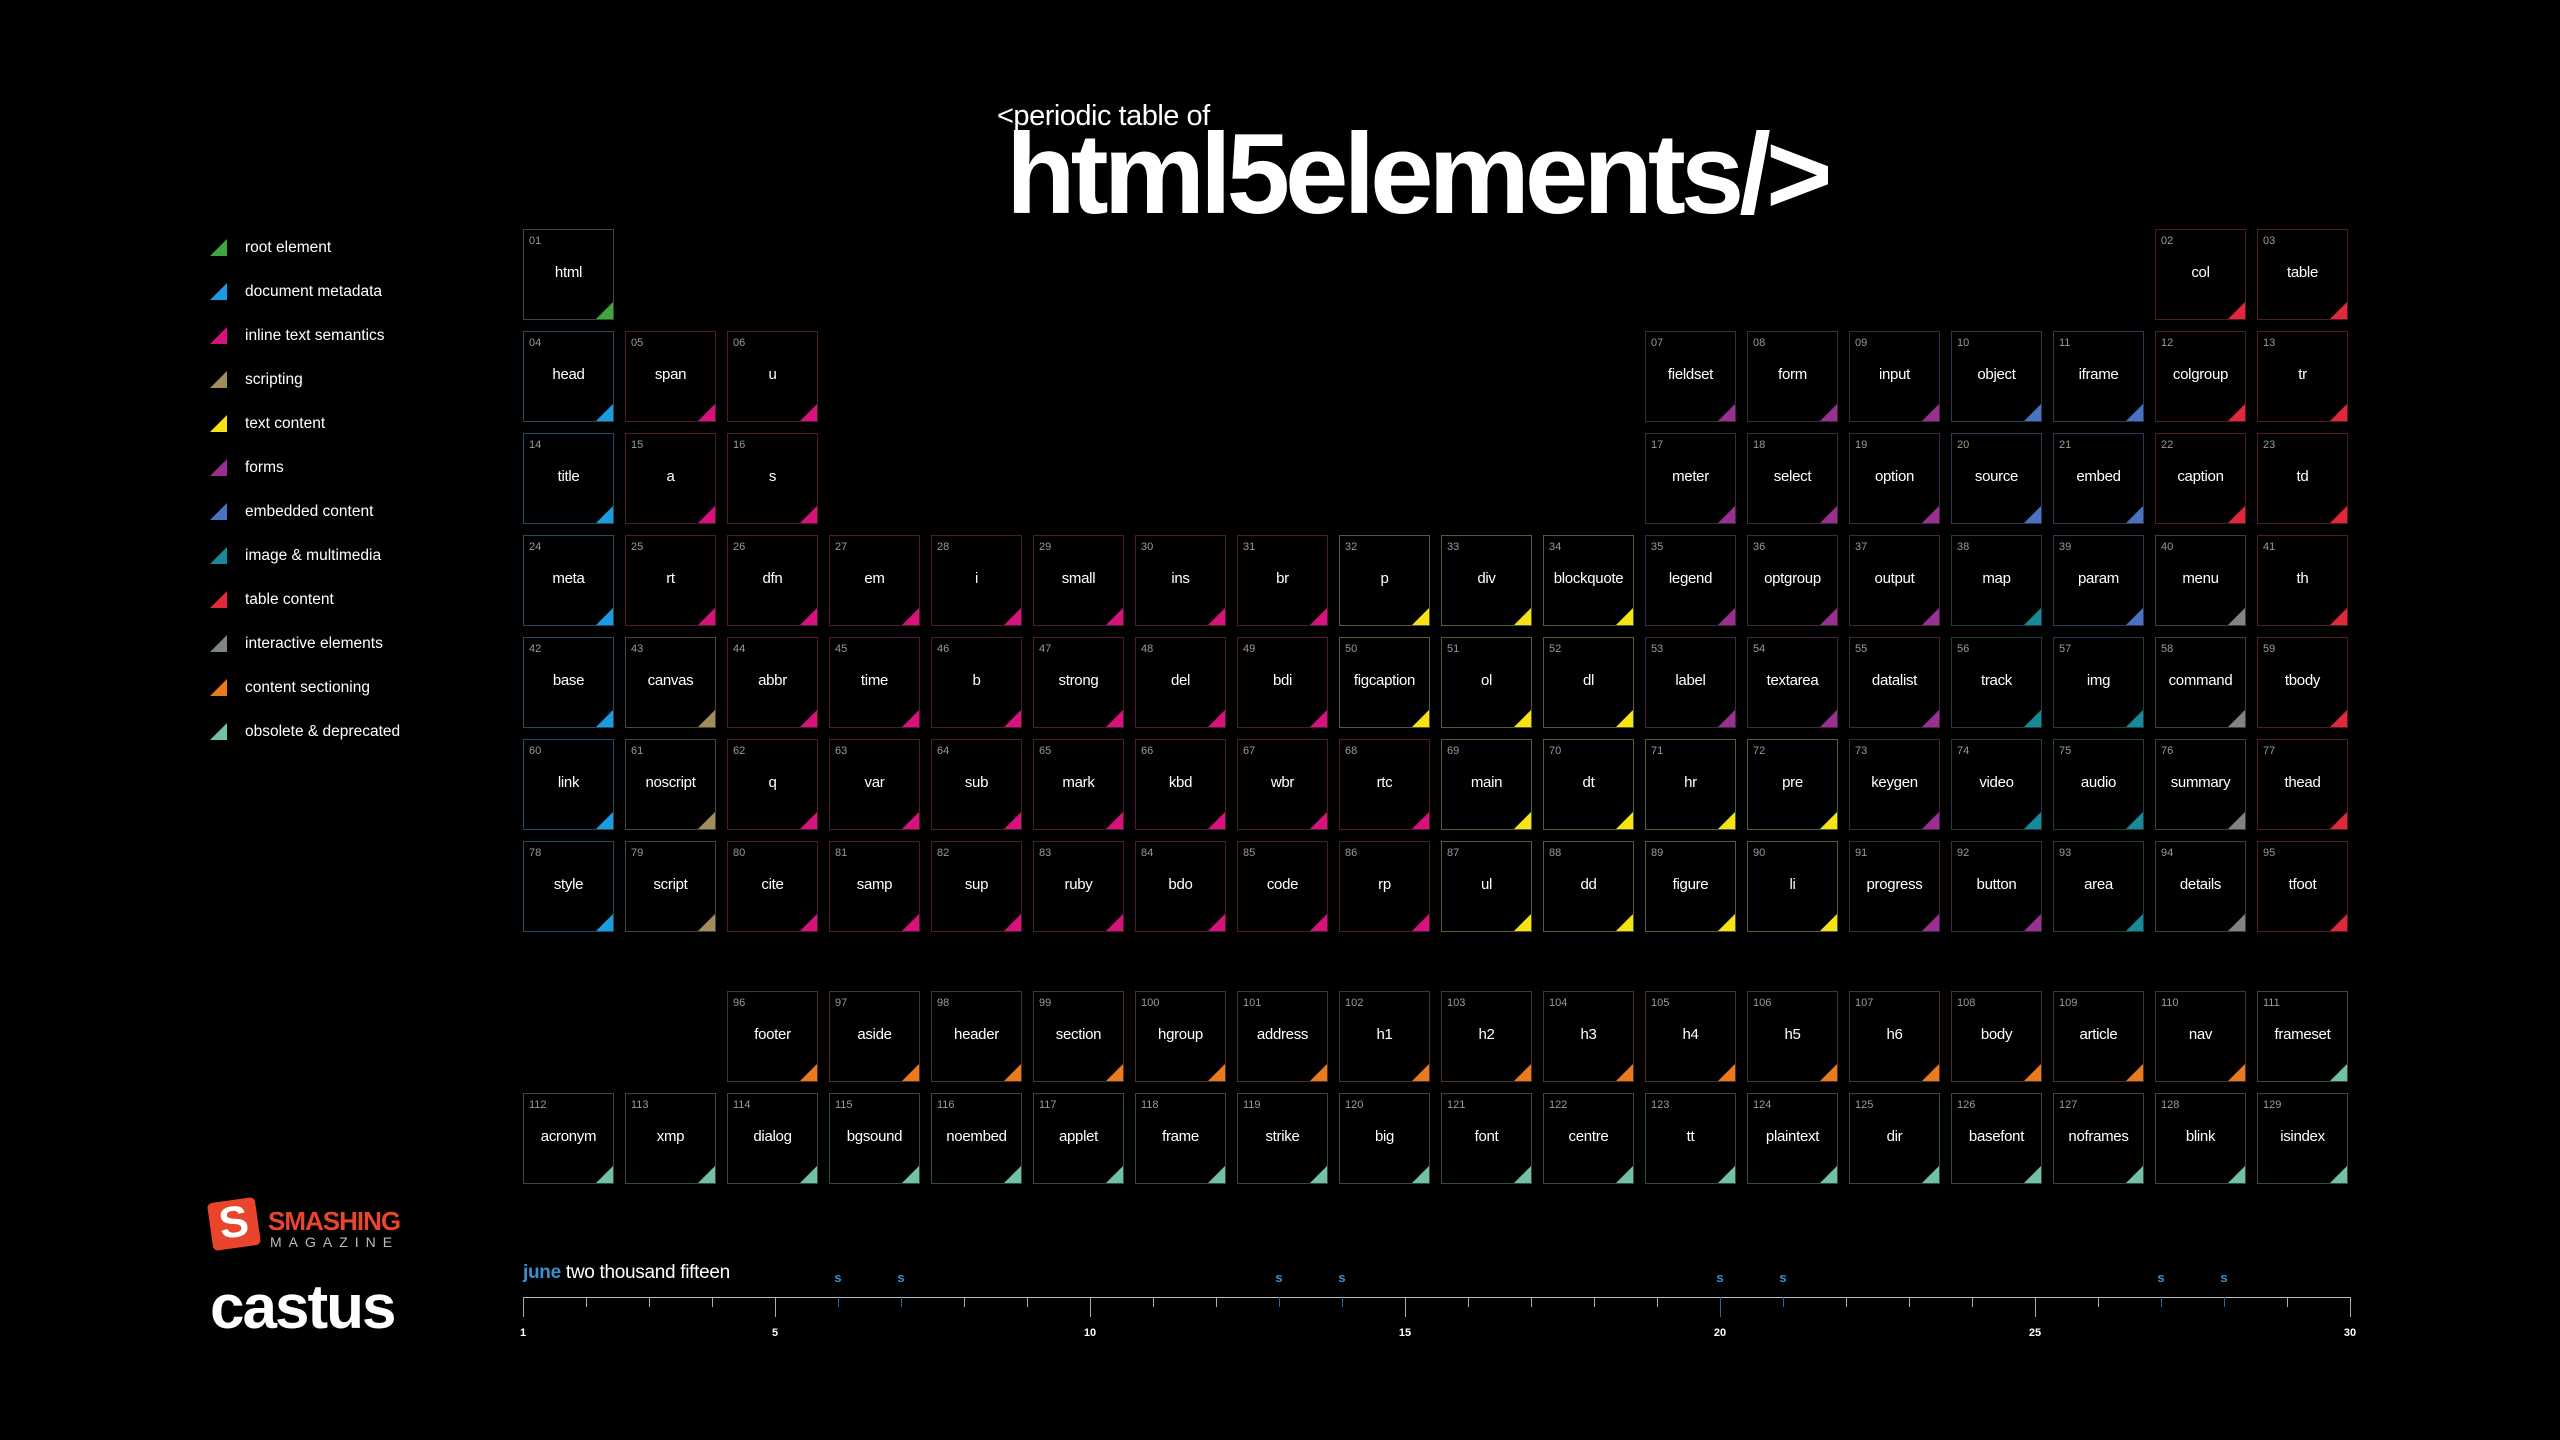 This screenshot has width=2560, height=1440. Describe the element at coordinates (1894, 1136) in the screenshot. I see `element-name: dir` at that location.